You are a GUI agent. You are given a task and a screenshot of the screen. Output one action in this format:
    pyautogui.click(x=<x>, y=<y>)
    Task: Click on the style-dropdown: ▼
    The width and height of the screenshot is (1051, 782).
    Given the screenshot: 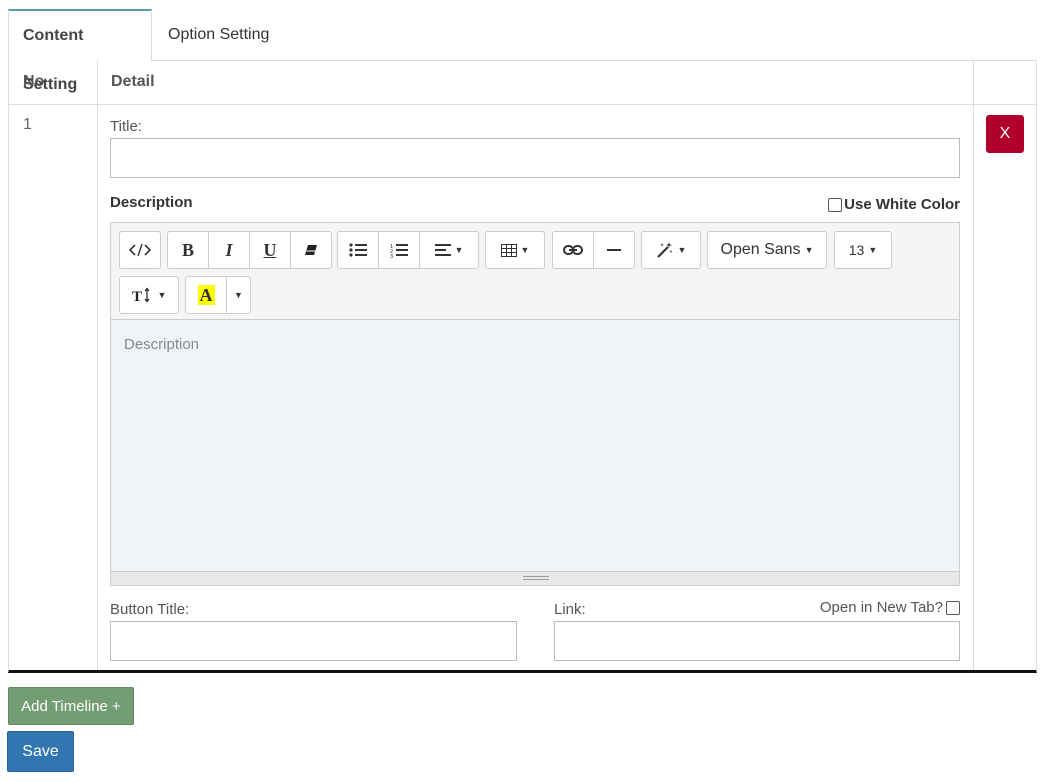 What is the action you would take?
    pyautogui.click(x=671, y=250)
    